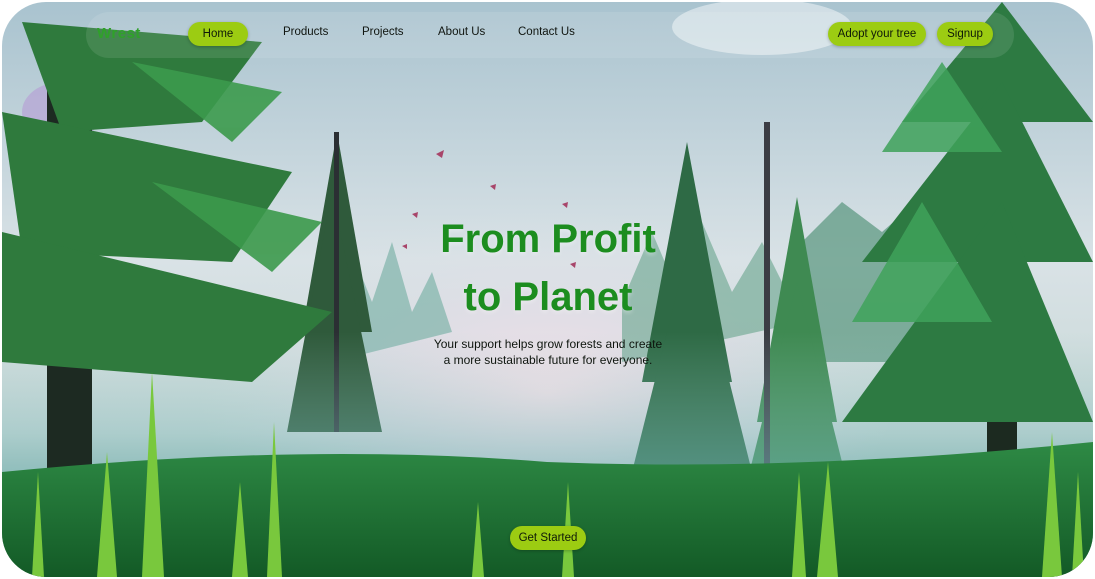 The height and width of the screenshot is (579, 1095). I want to click on nav-home-button: Home, so click(218, 34).